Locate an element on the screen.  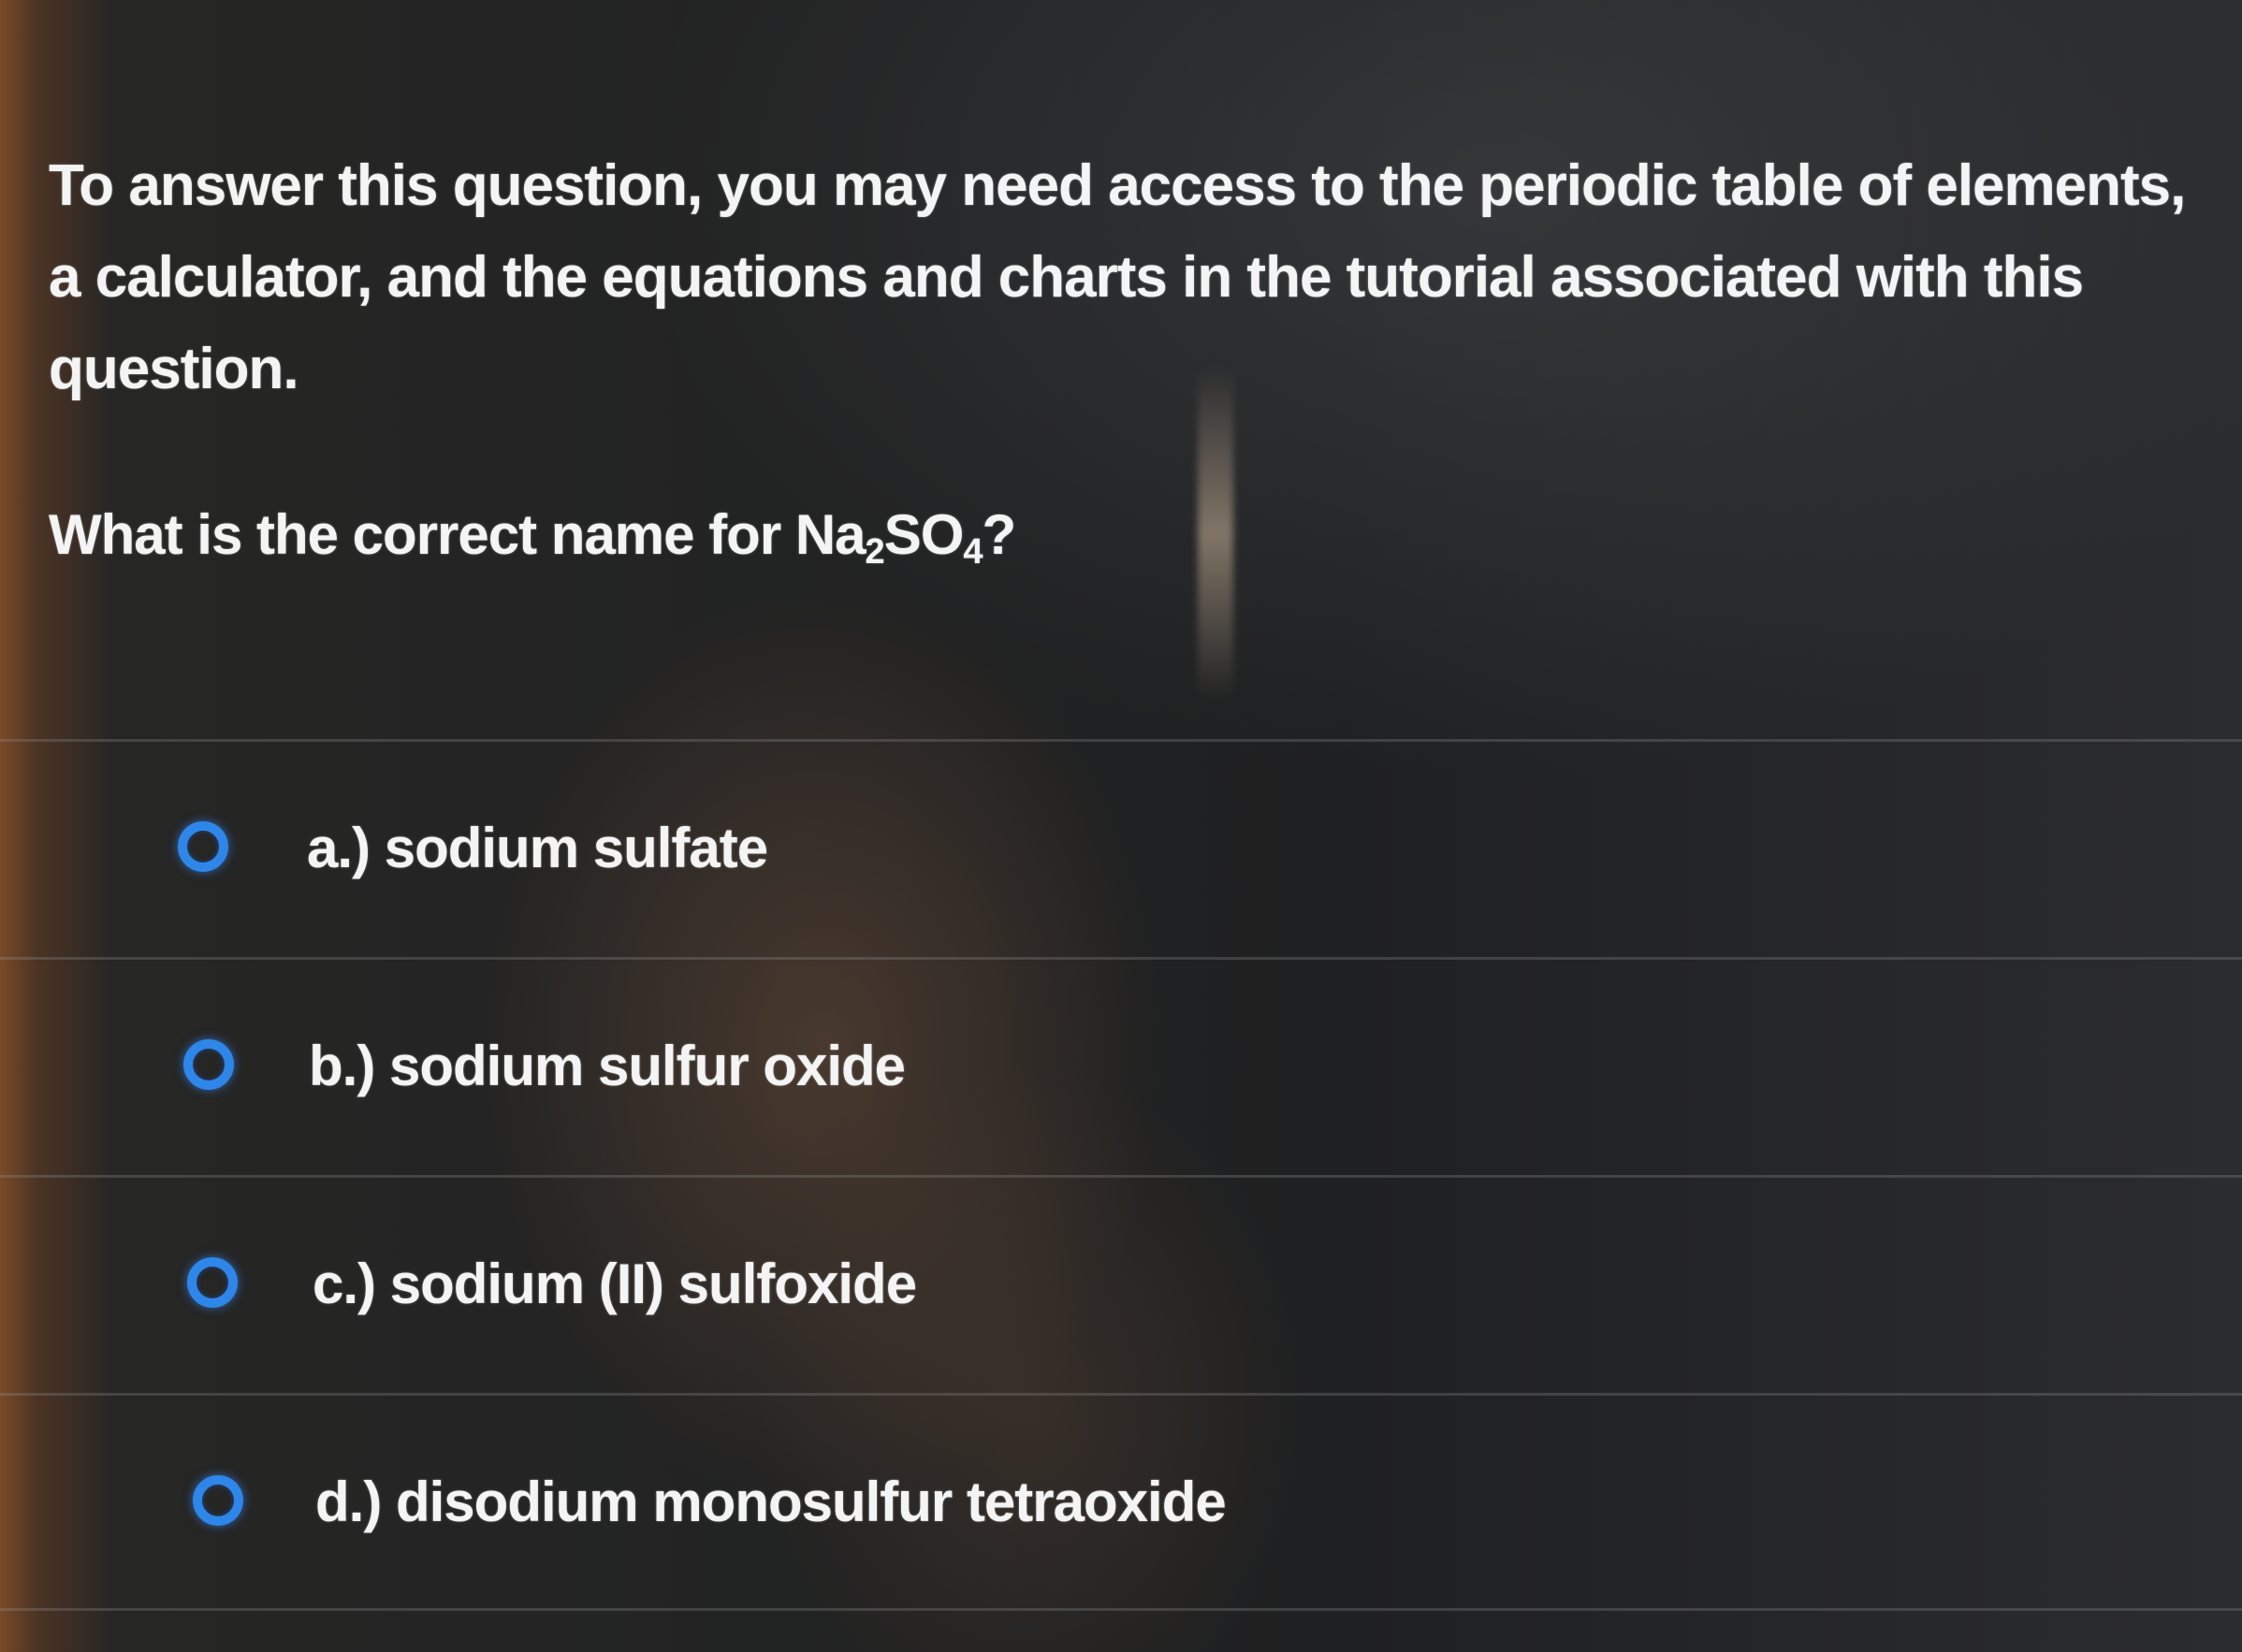
answer-option-a-label: a.) sodium sulfate is located at coordinates (537, 848).